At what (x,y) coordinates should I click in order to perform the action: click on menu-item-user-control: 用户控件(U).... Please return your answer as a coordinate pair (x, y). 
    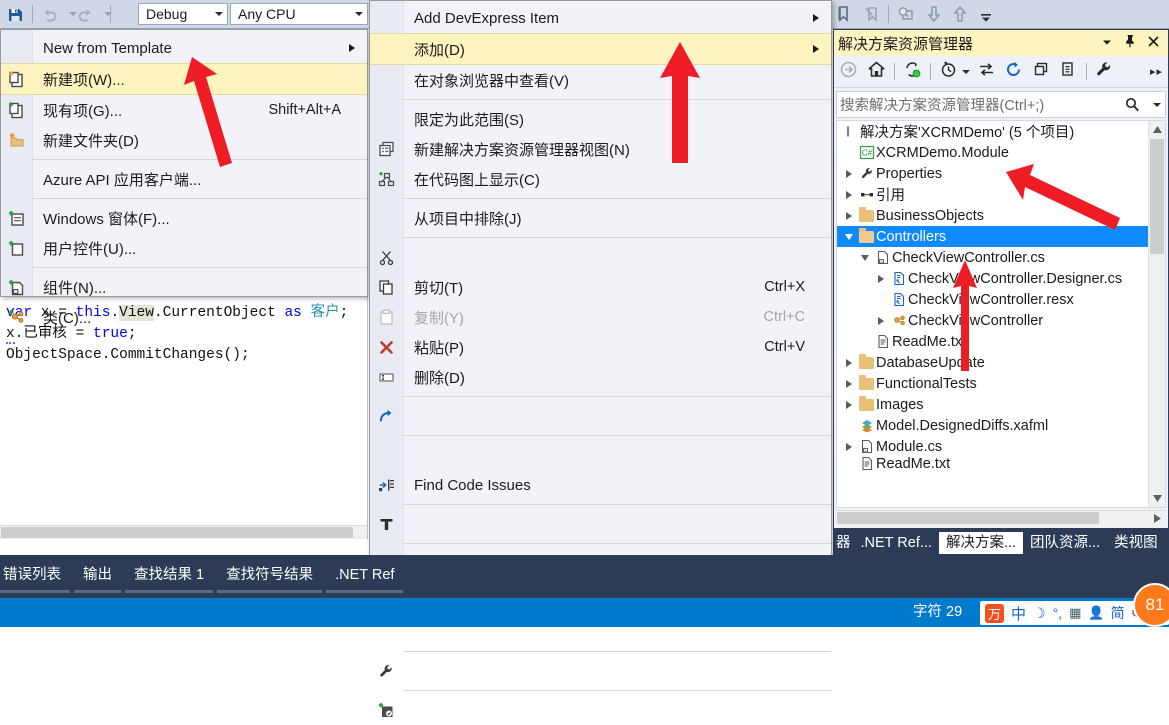
    Looking at the image, I should click on (184, 248).